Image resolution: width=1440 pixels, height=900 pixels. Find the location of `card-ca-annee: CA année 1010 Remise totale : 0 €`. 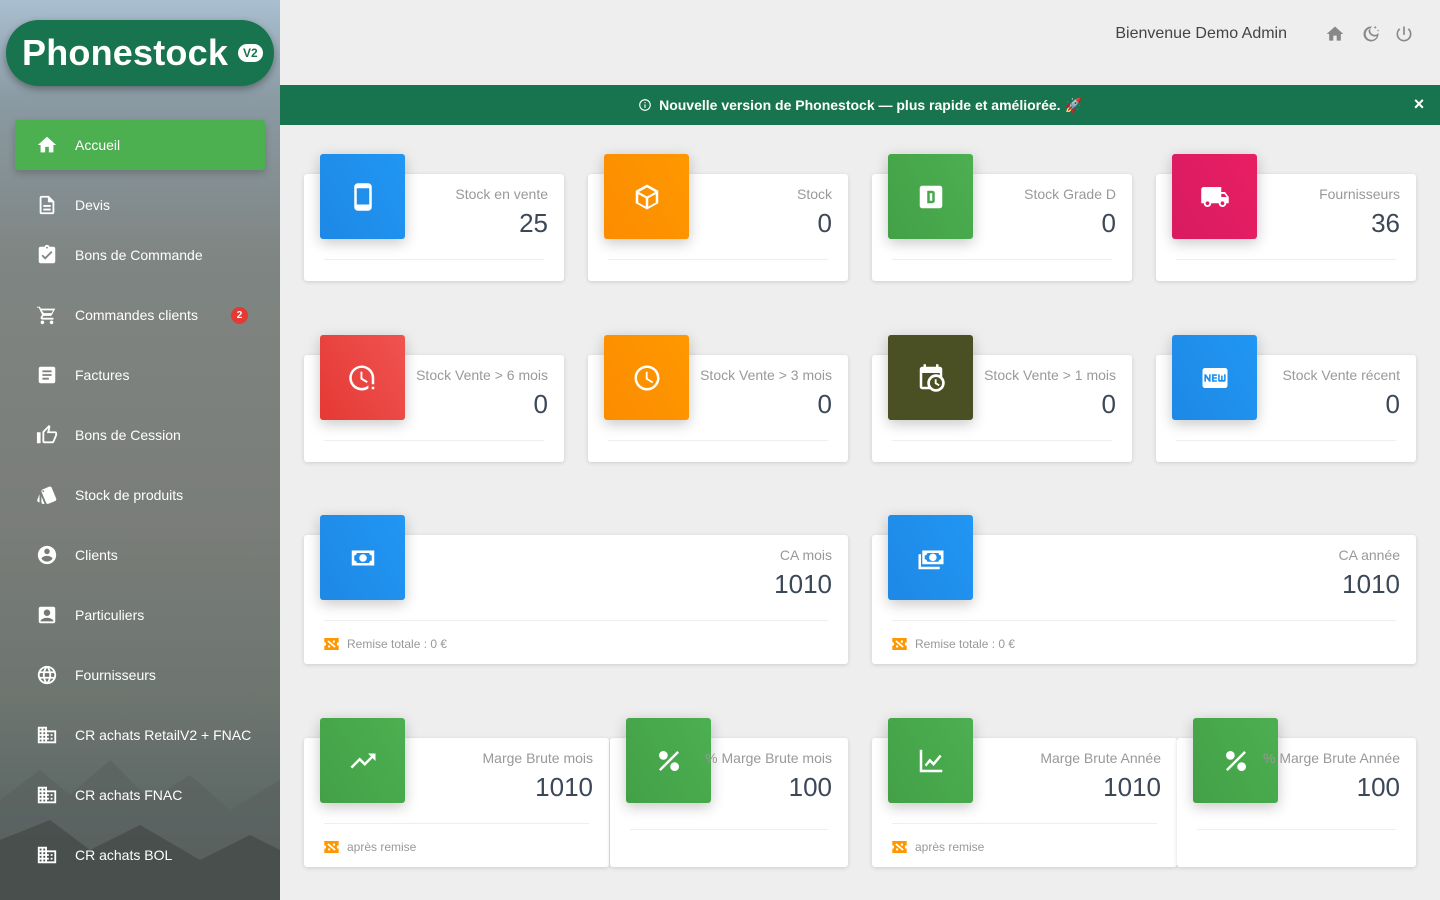

card-ca-annee: CA année 1010 Remise totale : 0 € is located at coordinates (1144, 589).